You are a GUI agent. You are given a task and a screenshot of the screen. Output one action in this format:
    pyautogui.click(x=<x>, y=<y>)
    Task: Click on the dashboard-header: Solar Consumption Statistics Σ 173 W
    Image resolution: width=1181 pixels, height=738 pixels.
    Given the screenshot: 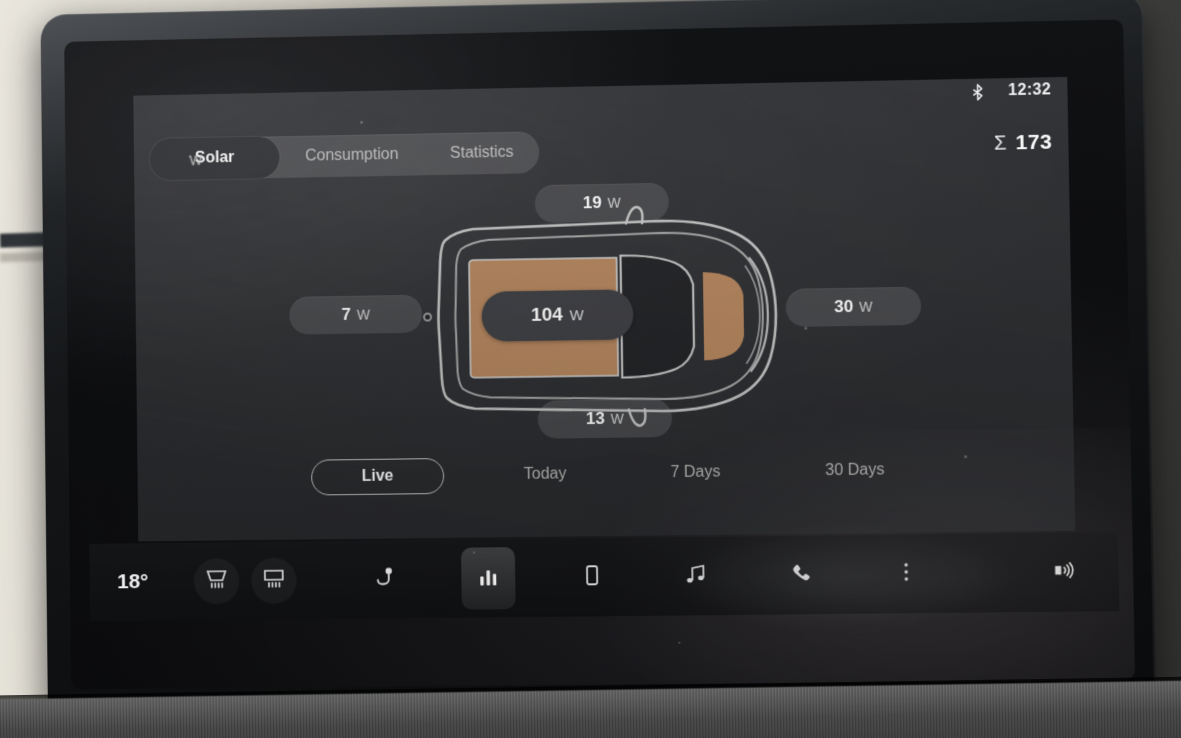 What is the action you would take?
    pyautogui.click(x=601, y=151)
    